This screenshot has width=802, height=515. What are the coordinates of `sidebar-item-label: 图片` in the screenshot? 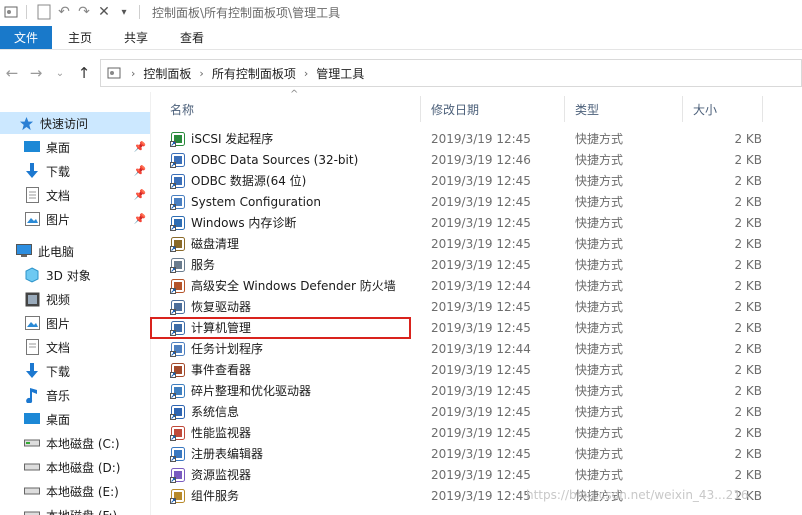 It's located at (58, 323).